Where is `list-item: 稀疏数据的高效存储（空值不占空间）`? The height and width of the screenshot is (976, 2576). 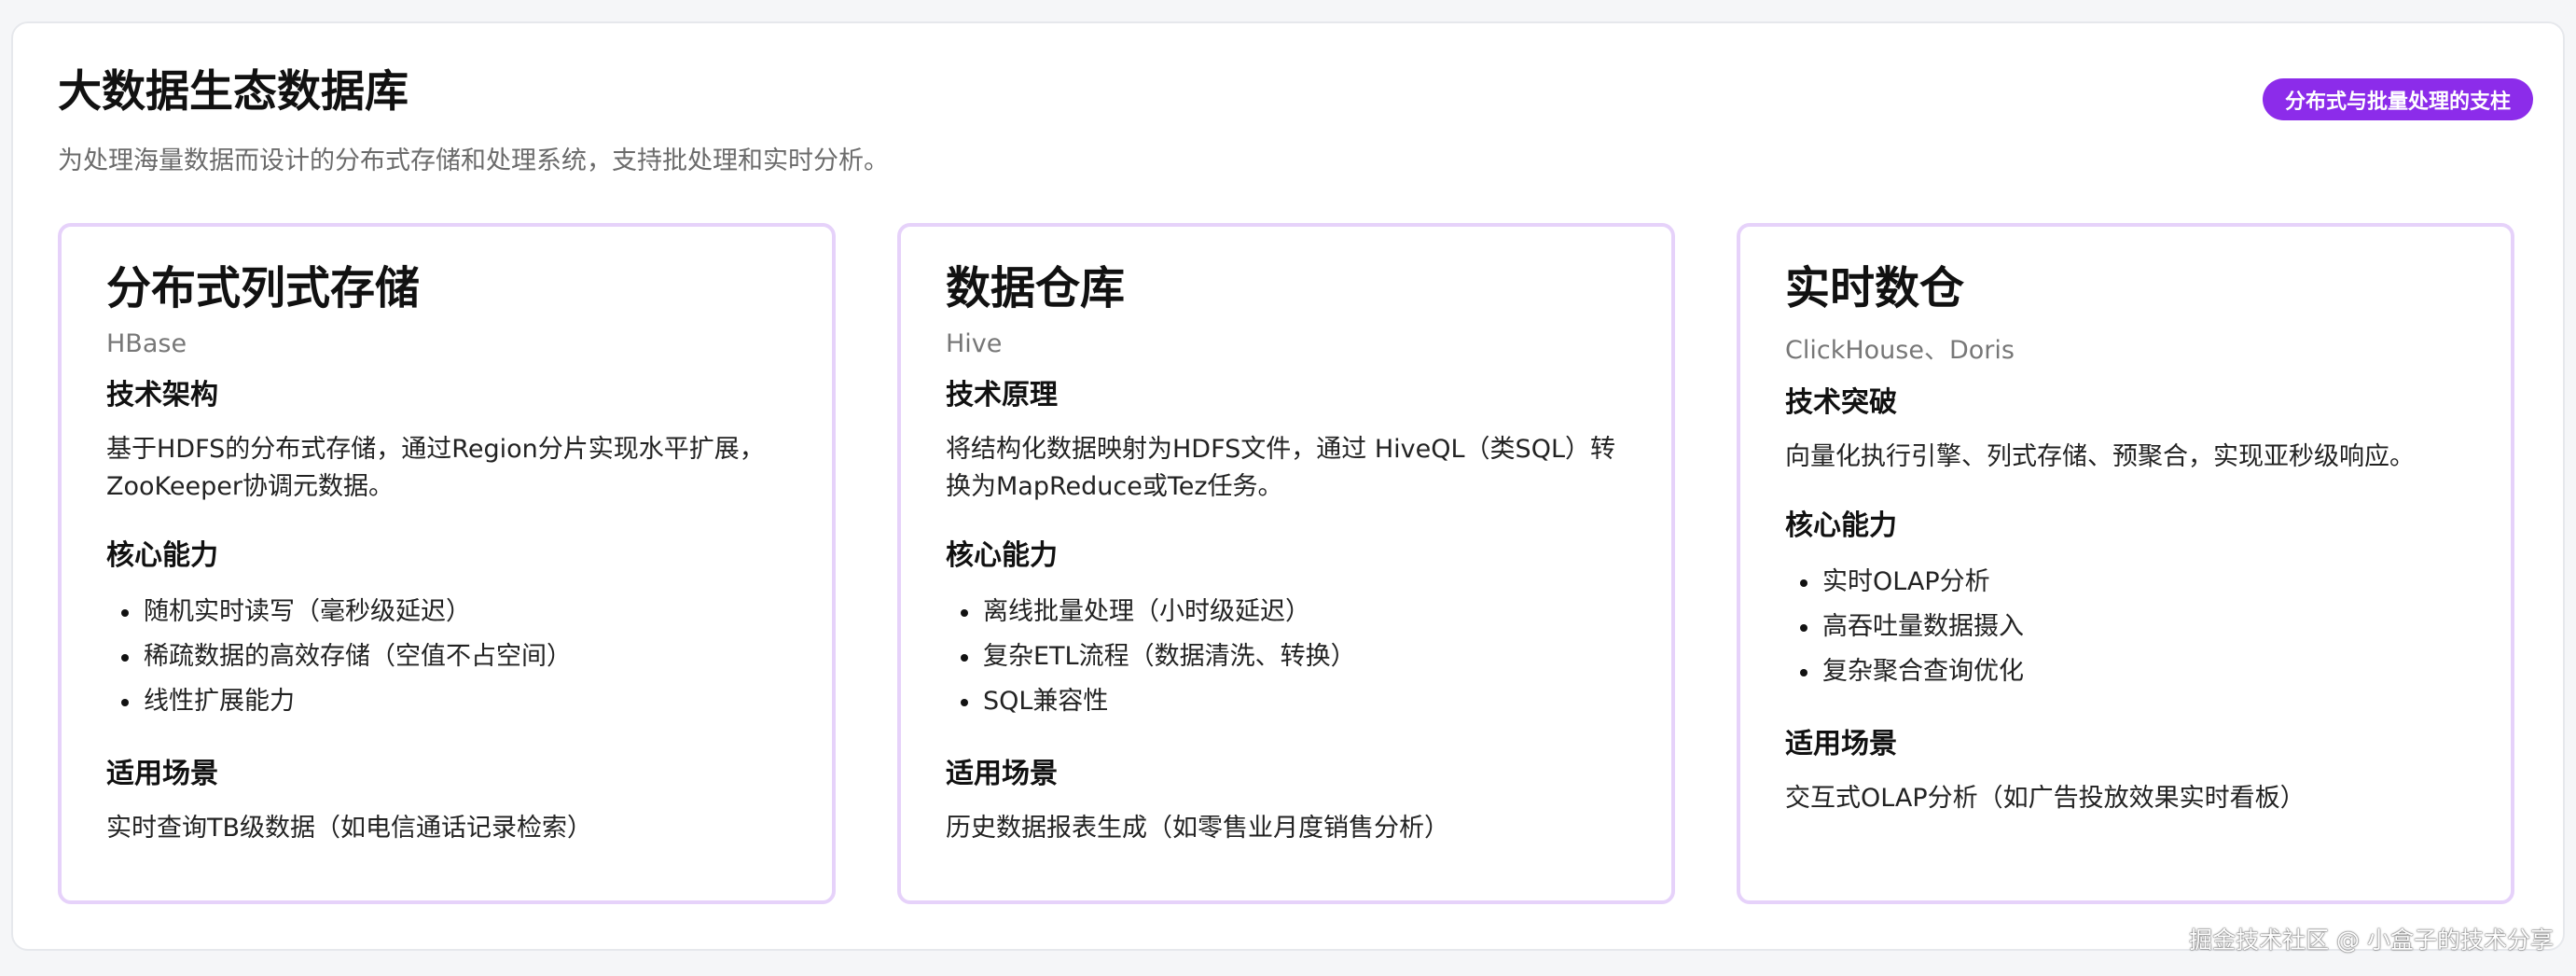 list-item: 稀疏数据的高效存储（空值不占空间） is located at coordinates (446, 656).